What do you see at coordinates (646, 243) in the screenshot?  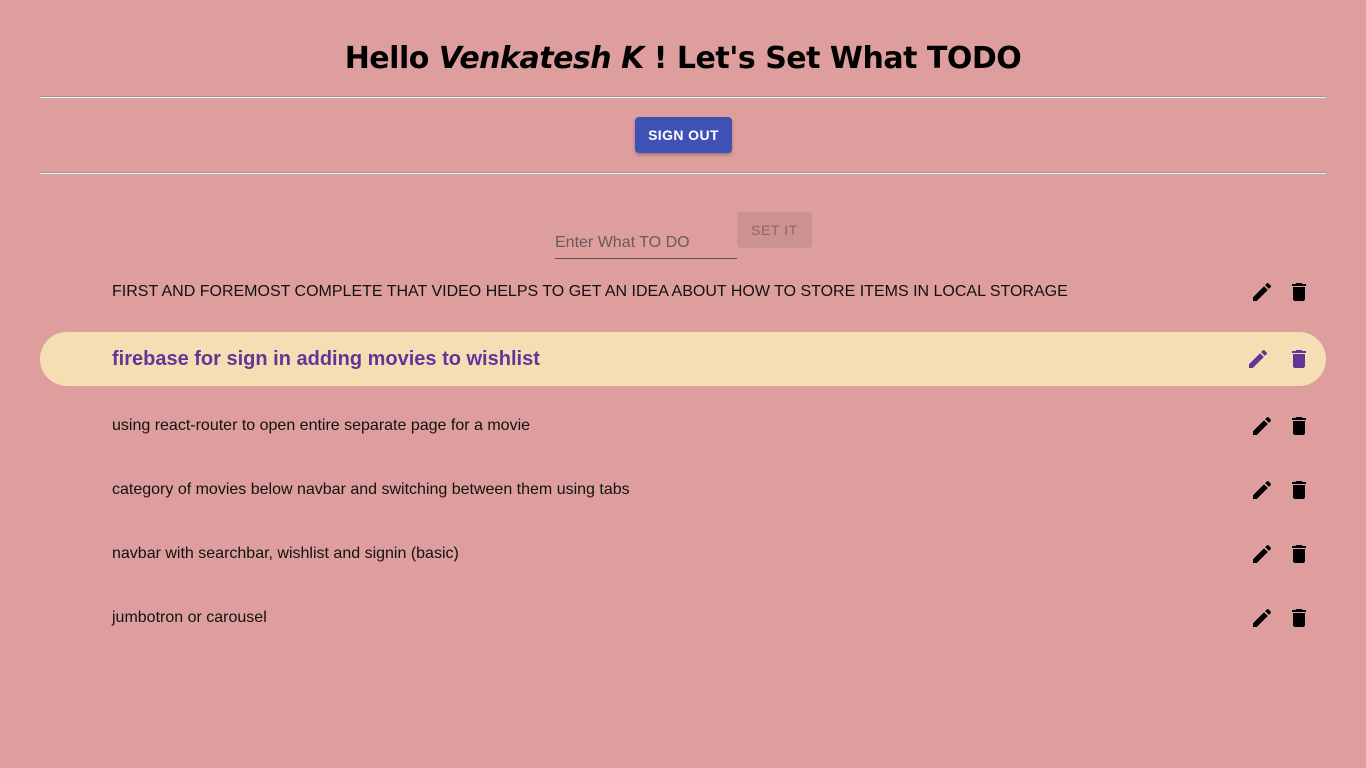 I see `todo-input` at bounding box center [646, 243].